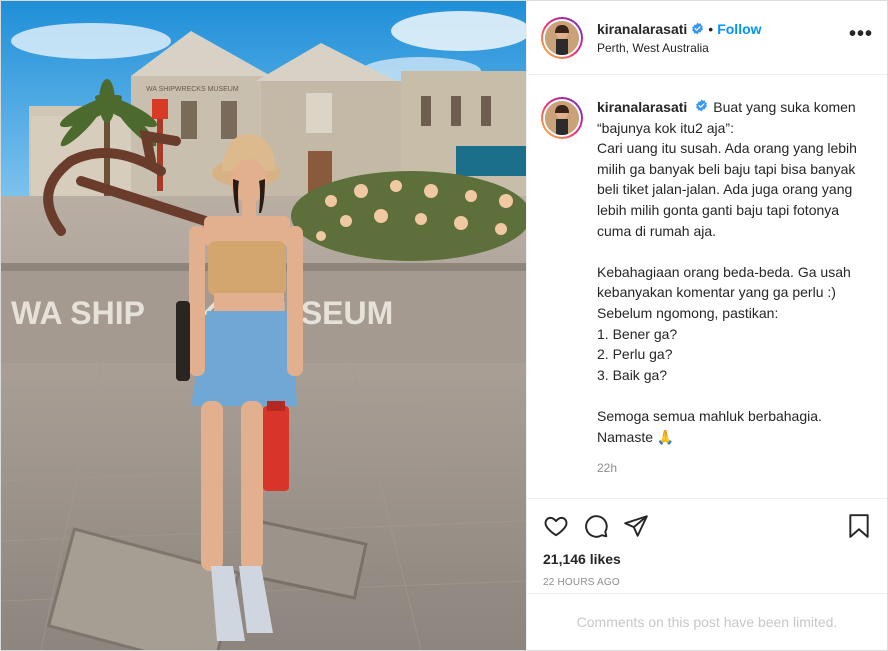 The image size is (888, 651). I want to click on more-options-icon: •••, so click(861, 35).